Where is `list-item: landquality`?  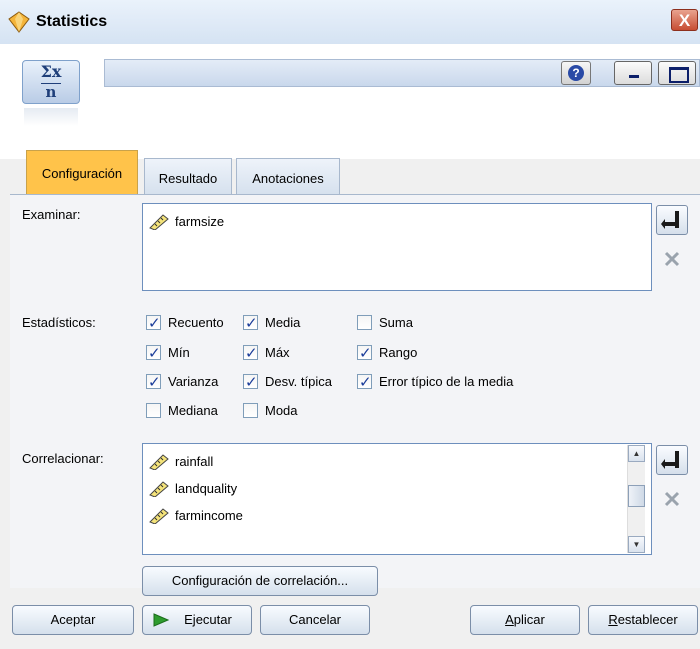
list-item: landquality is located at coordinates (193, 489).